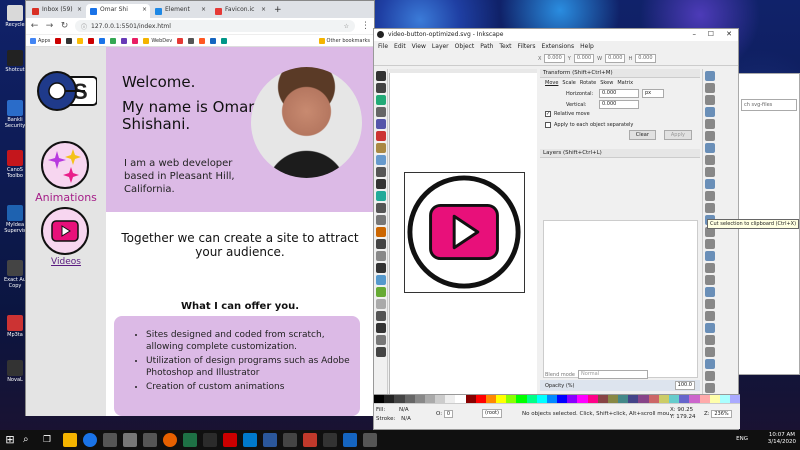 The image size is (800, 450). What do you see at coordinates (400, 46) in the screenshot?
I see `menu-item-edit: Edit` at bounding box center [400, 46].